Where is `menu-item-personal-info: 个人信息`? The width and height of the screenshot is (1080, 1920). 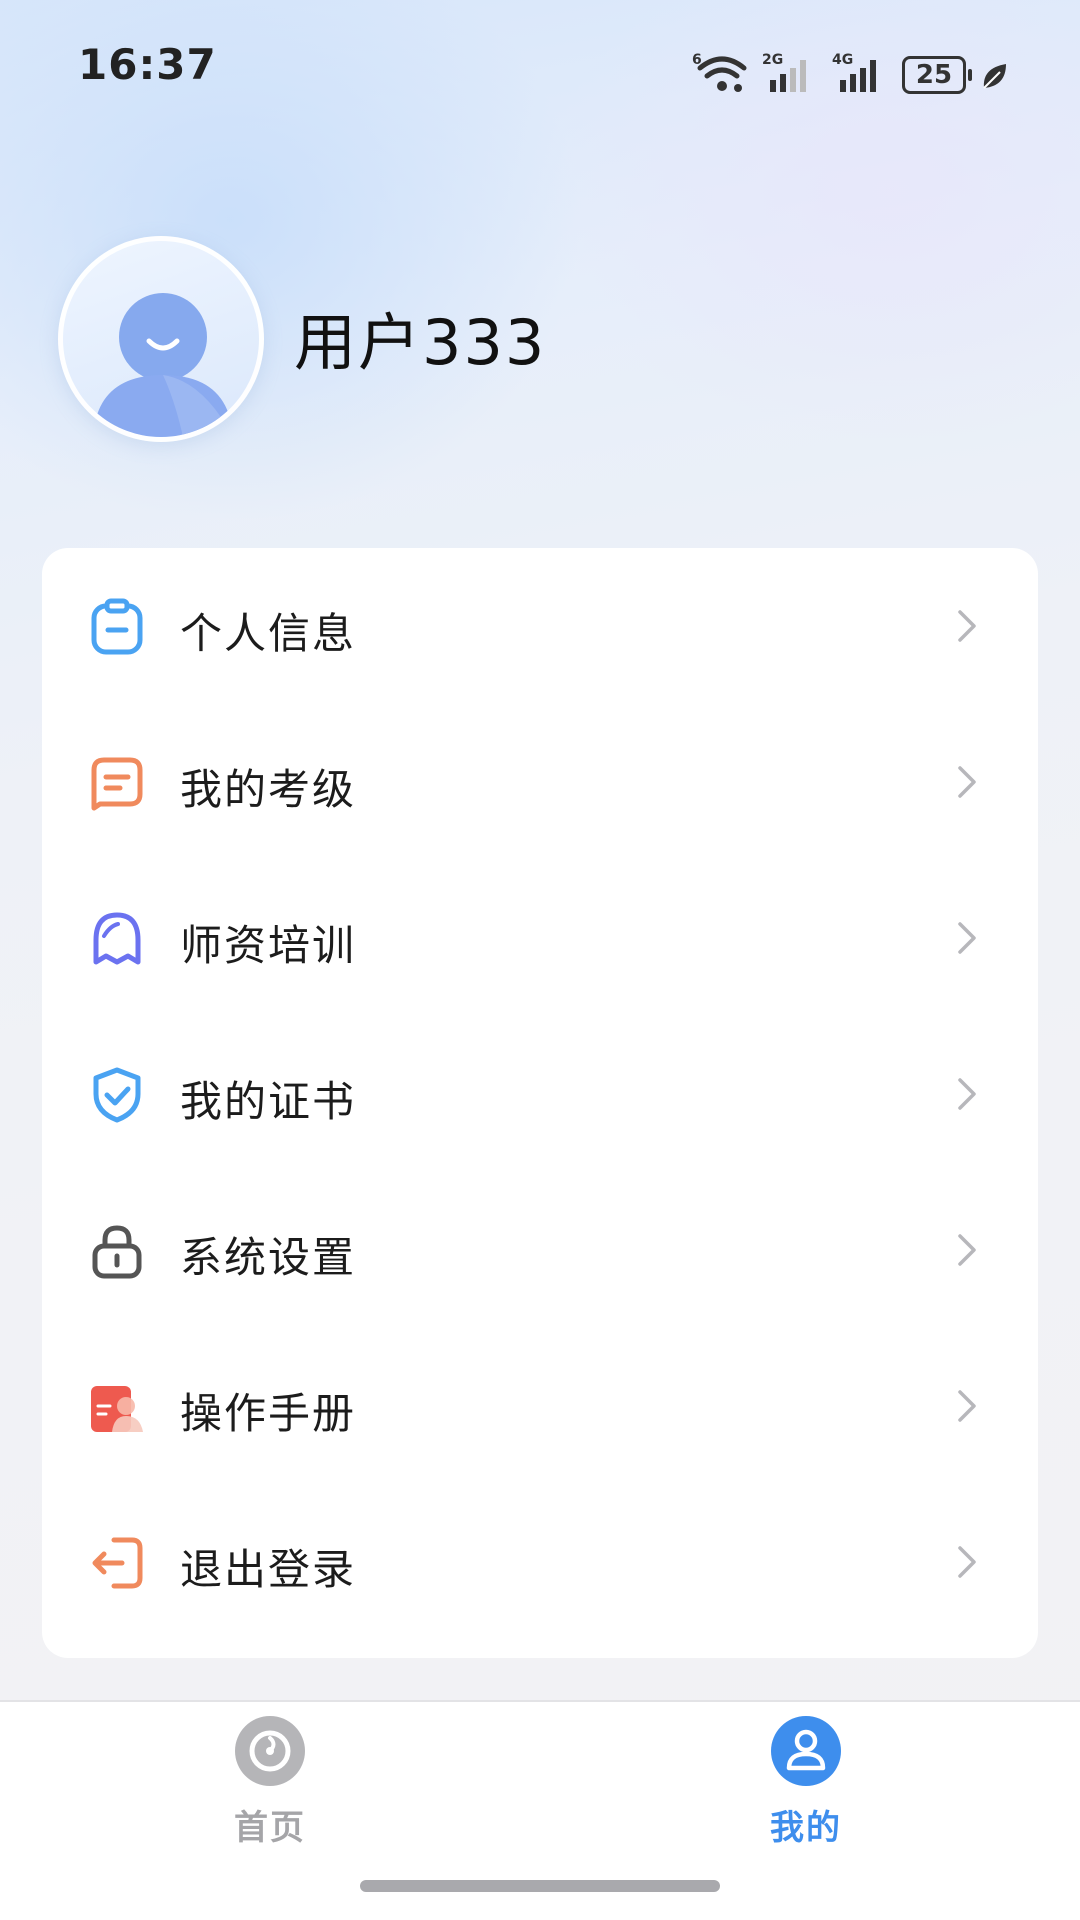 menu-item-personal-info: 个人信息 is located at coordinates (540, 626).